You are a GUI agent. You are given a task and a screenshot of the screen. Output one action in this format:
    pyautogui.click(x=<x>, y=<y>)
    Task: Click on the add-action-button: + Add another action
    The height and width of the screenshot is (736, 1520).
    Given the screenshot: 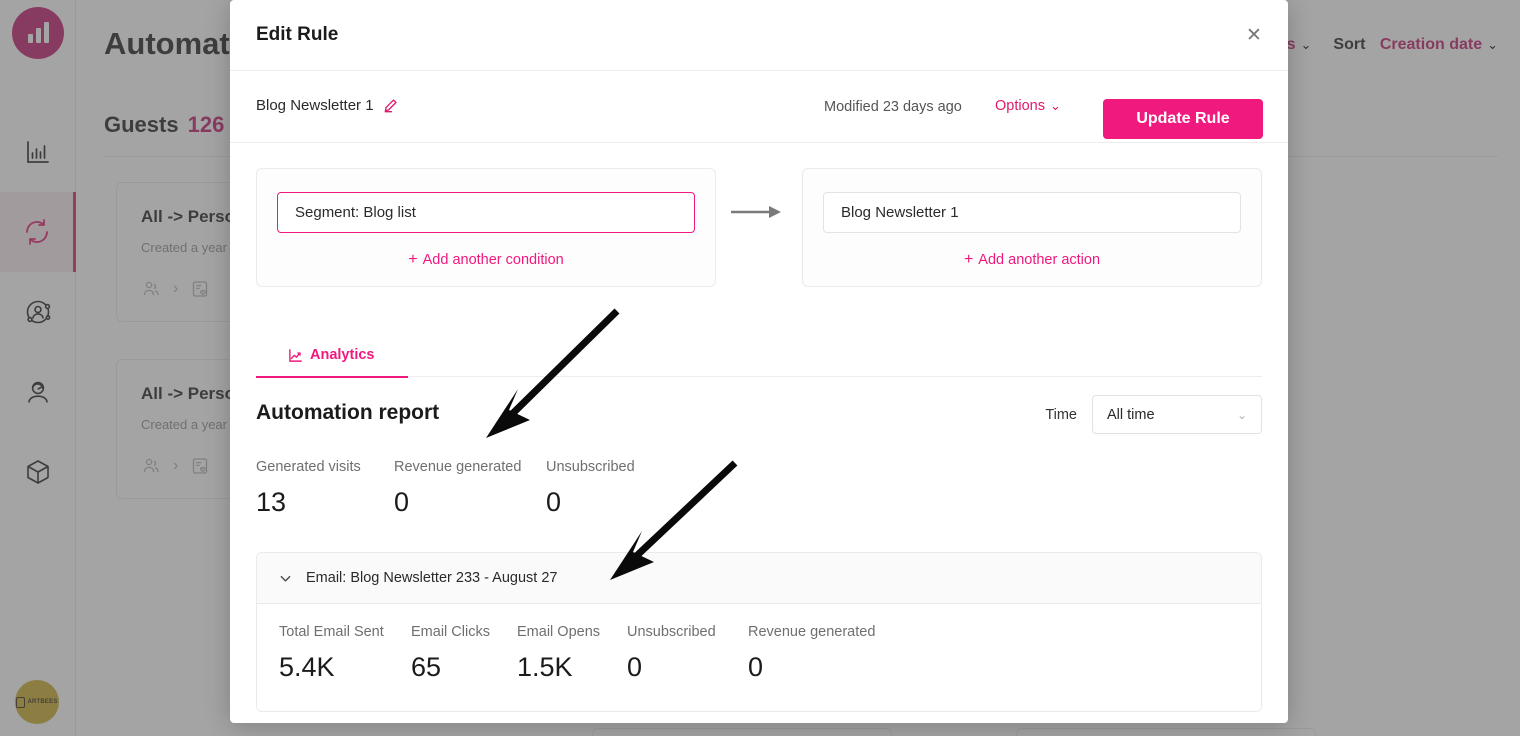 What is the action you would take?
    pyautogui.click(x=1032, y=260)
    